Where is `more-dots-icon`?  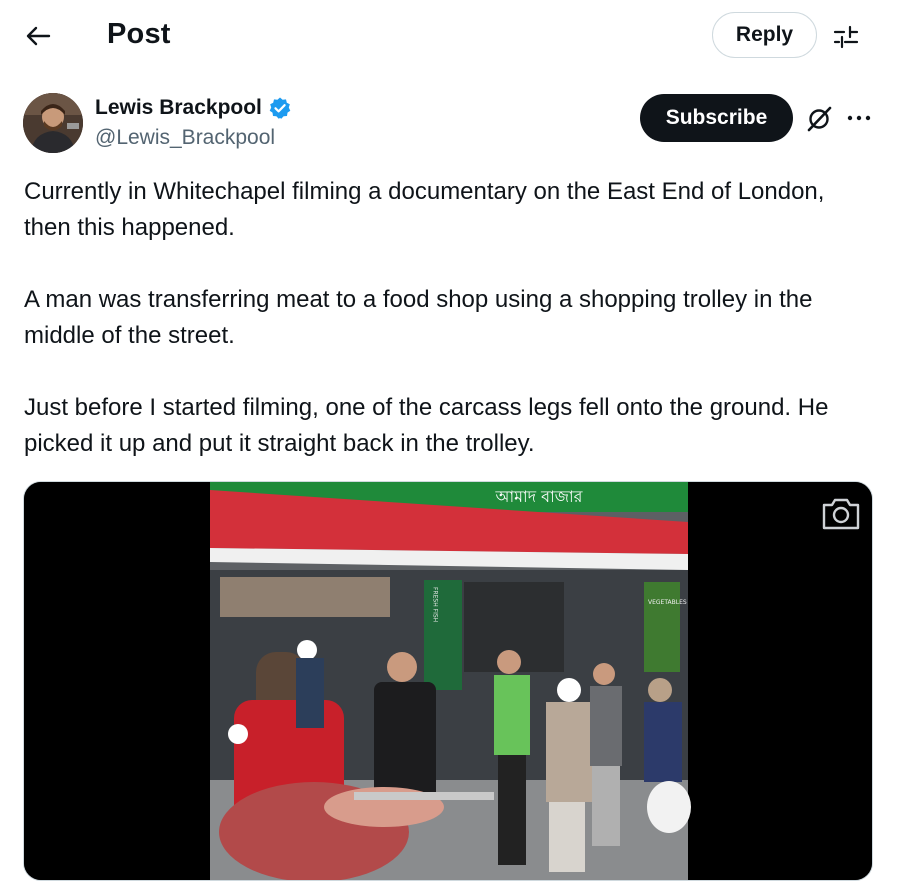
more-dots-icon is located at coordinates (859, 118).